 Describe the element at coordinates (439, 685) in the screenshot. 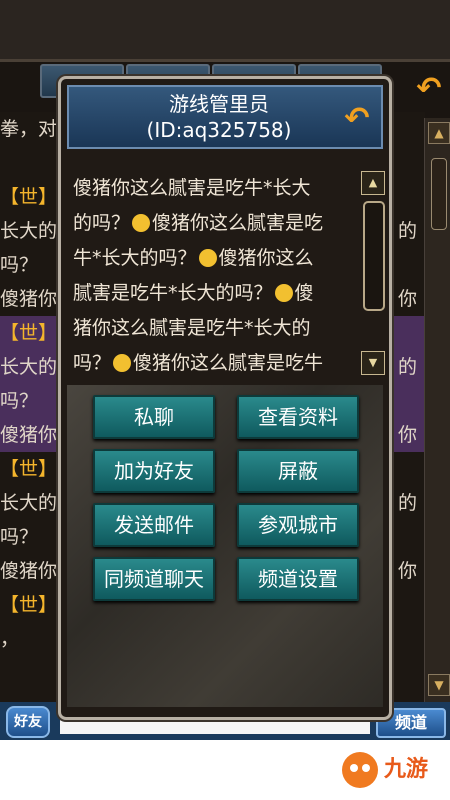

I see `scroll-down-icon: ▼` at that location.